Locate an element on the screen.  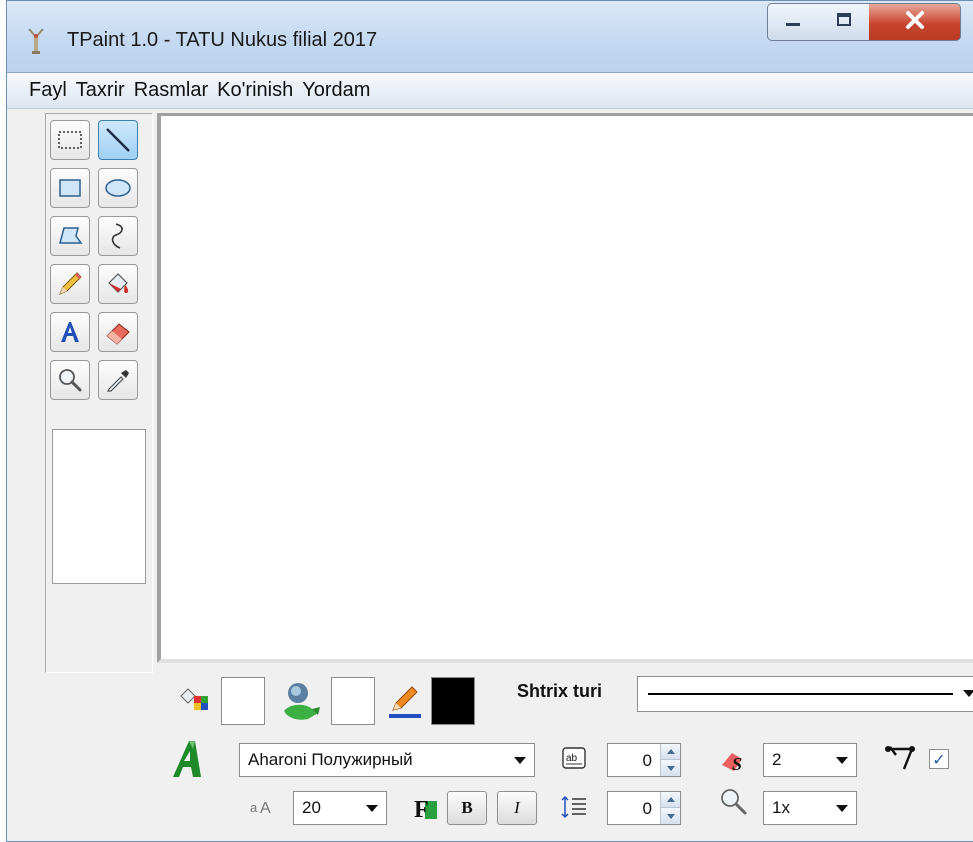
minimize-icon is located at coordinates (793, 22).